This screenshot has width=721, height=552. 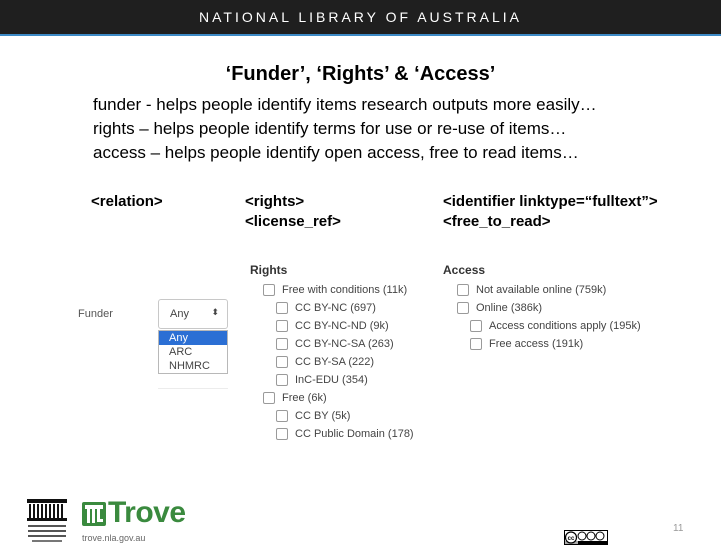 I want to click on rights-option: Free (6k), so click(x=338, y=398).